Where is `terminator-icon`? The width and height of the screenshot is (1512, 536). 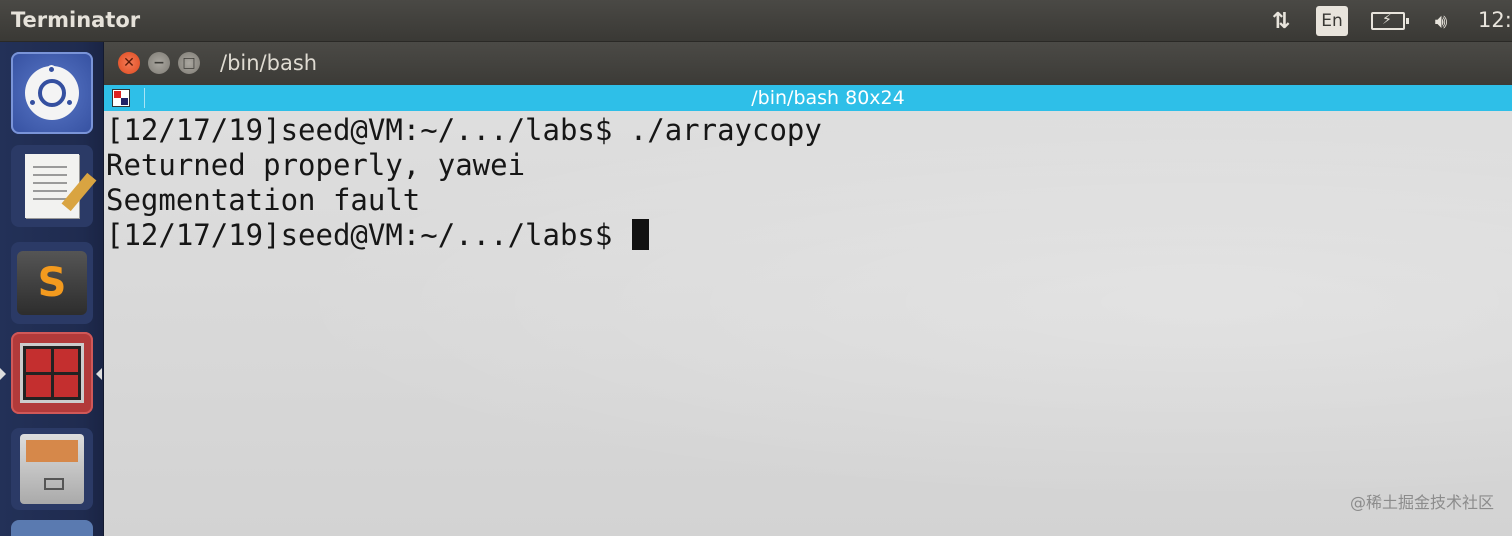 terminator-icon is located at coordinates (52, 373).